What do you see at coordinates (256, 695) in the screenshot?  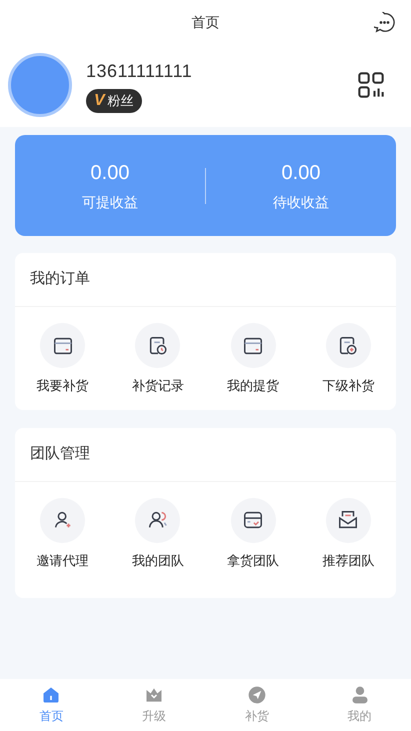 I see `navigation-icon` at bounding box center [256, 695].